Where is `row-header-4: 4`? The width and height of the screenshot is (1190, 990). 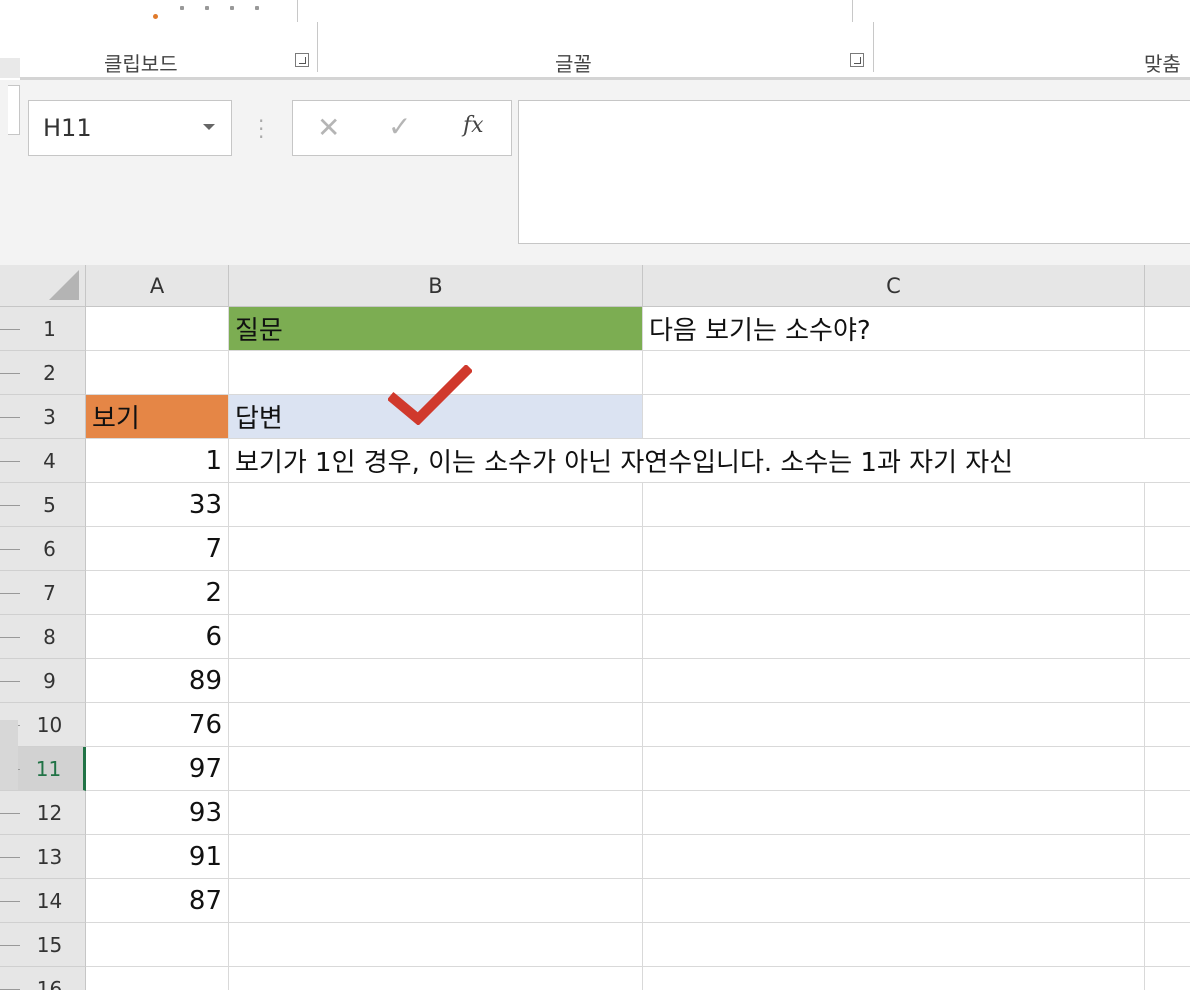 row-header-4: 4 is located at coordinates (43, 461).